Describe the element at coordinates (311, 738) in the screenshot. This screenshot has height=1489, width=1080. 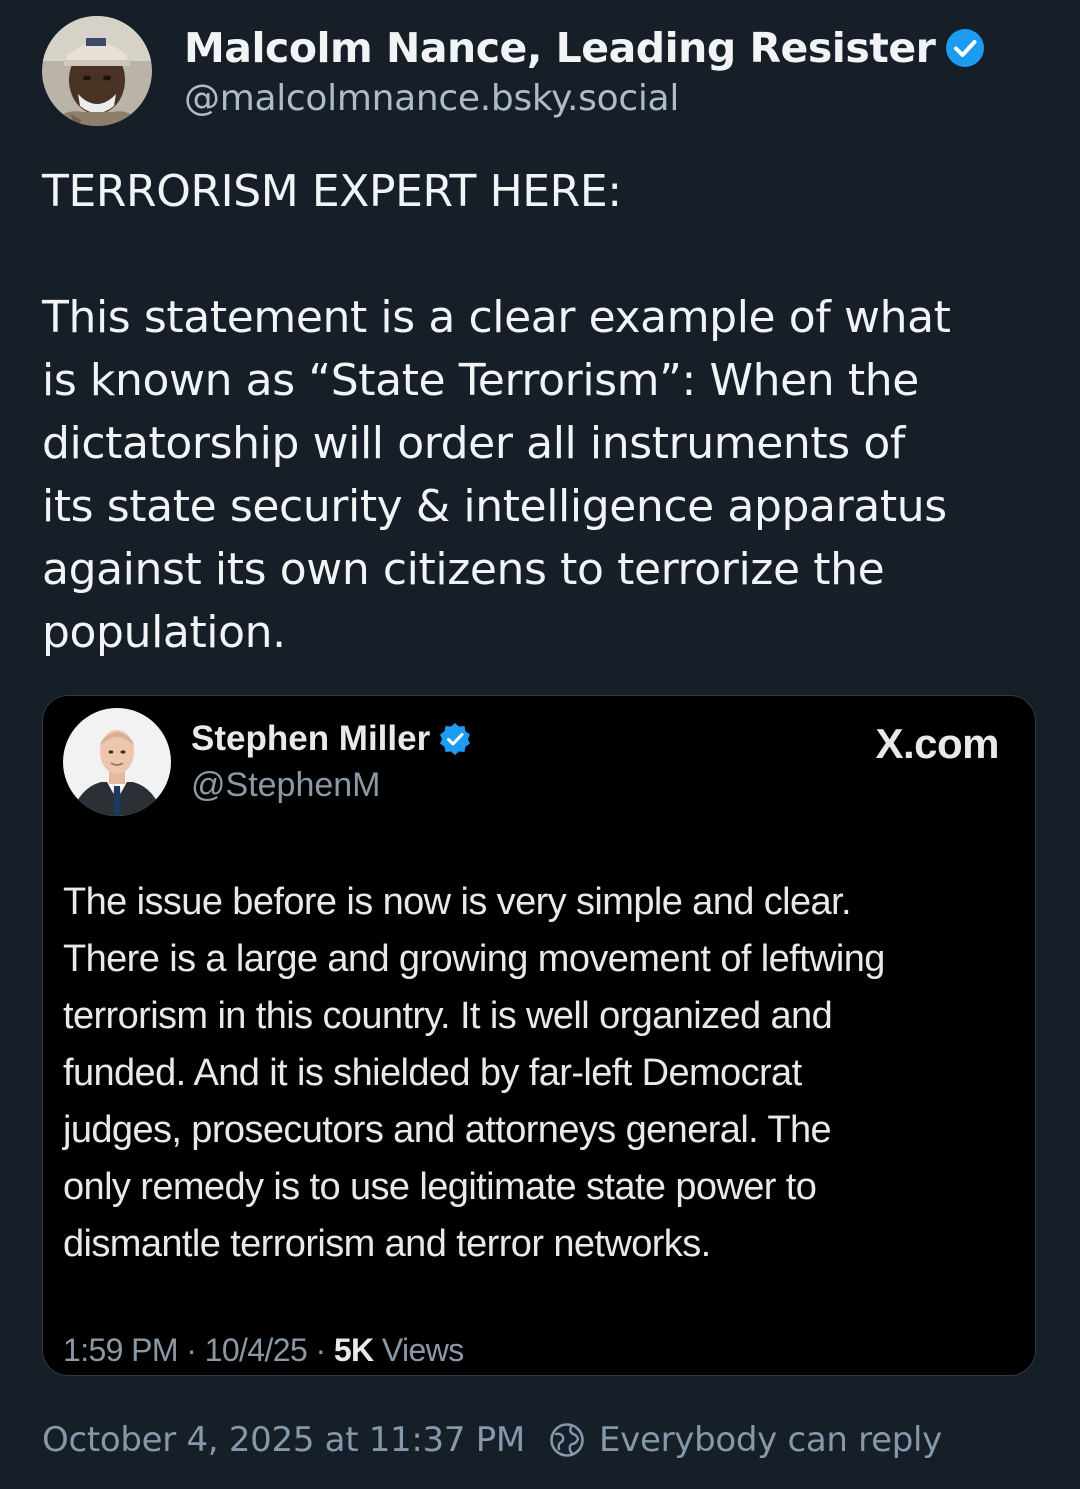
I see `embed-display-name: Stephen Miller` at that location.